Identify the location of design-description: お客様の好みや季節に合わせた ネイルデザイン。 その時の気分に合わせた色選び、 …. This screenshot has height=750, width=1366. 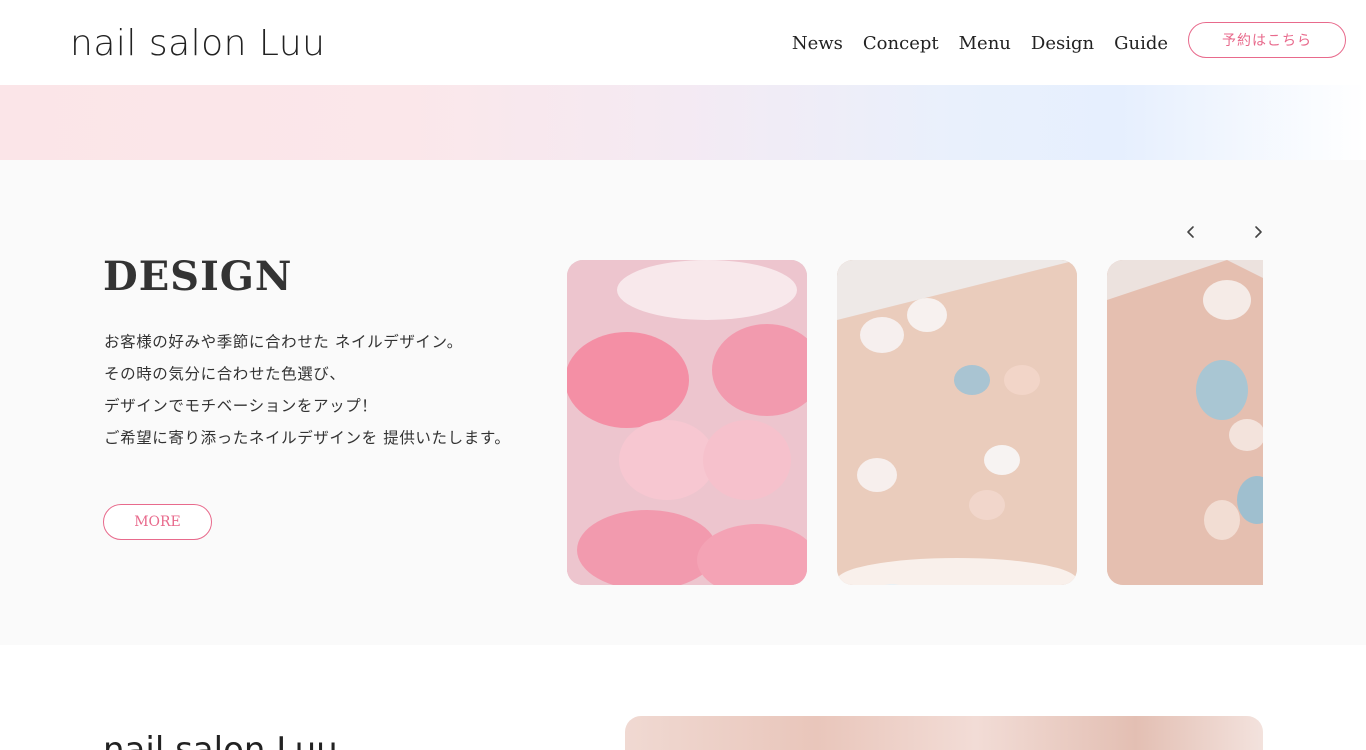
(334, 390).